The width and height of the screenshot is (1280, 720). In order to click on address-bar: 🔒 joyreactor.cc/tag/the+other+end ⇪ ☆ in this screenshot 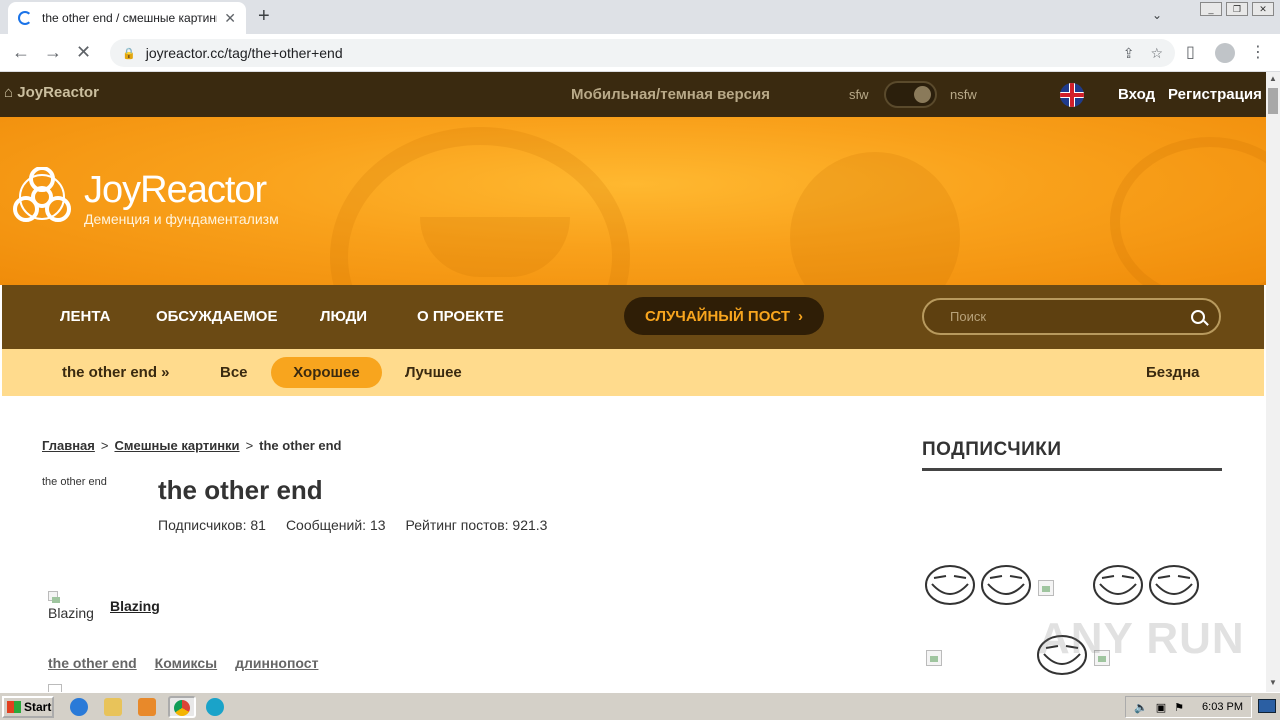, I will do `click(642, 53)`.